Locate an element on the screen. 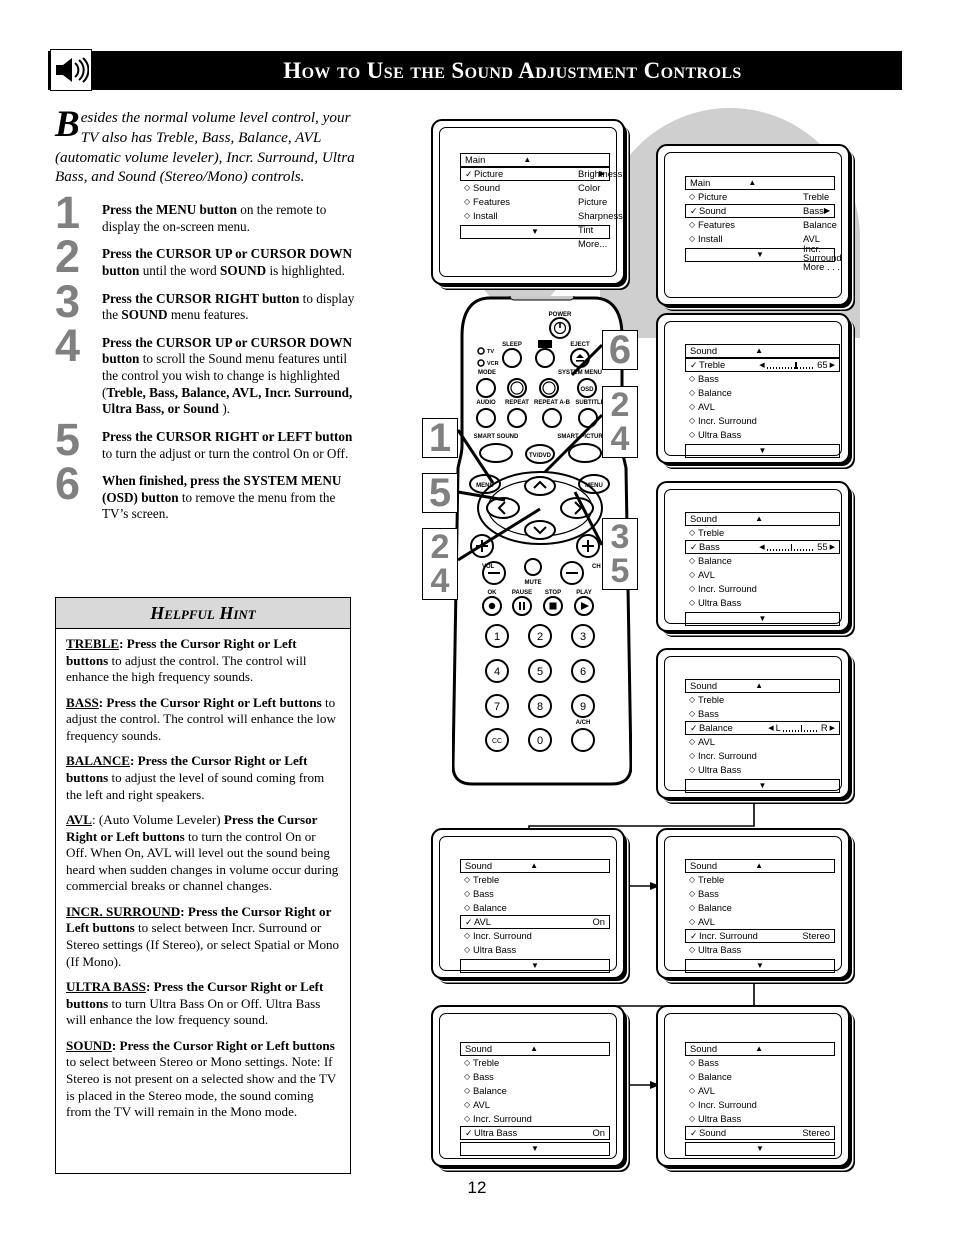 The image size is (954, 1235). osd-submenu-item: Incr. Surround is located at coordinates (822, 252).